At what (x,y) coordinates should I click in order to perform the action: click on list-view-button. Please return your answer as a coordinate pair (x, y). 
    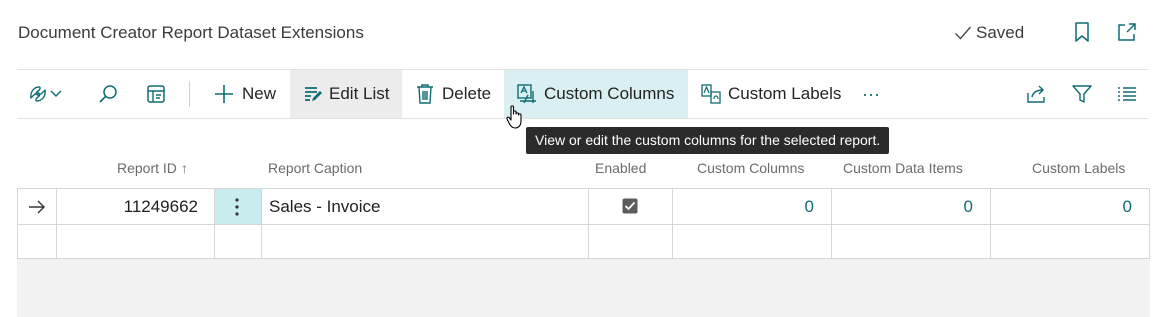
    Looking at the image, I should click on (1129, 94).